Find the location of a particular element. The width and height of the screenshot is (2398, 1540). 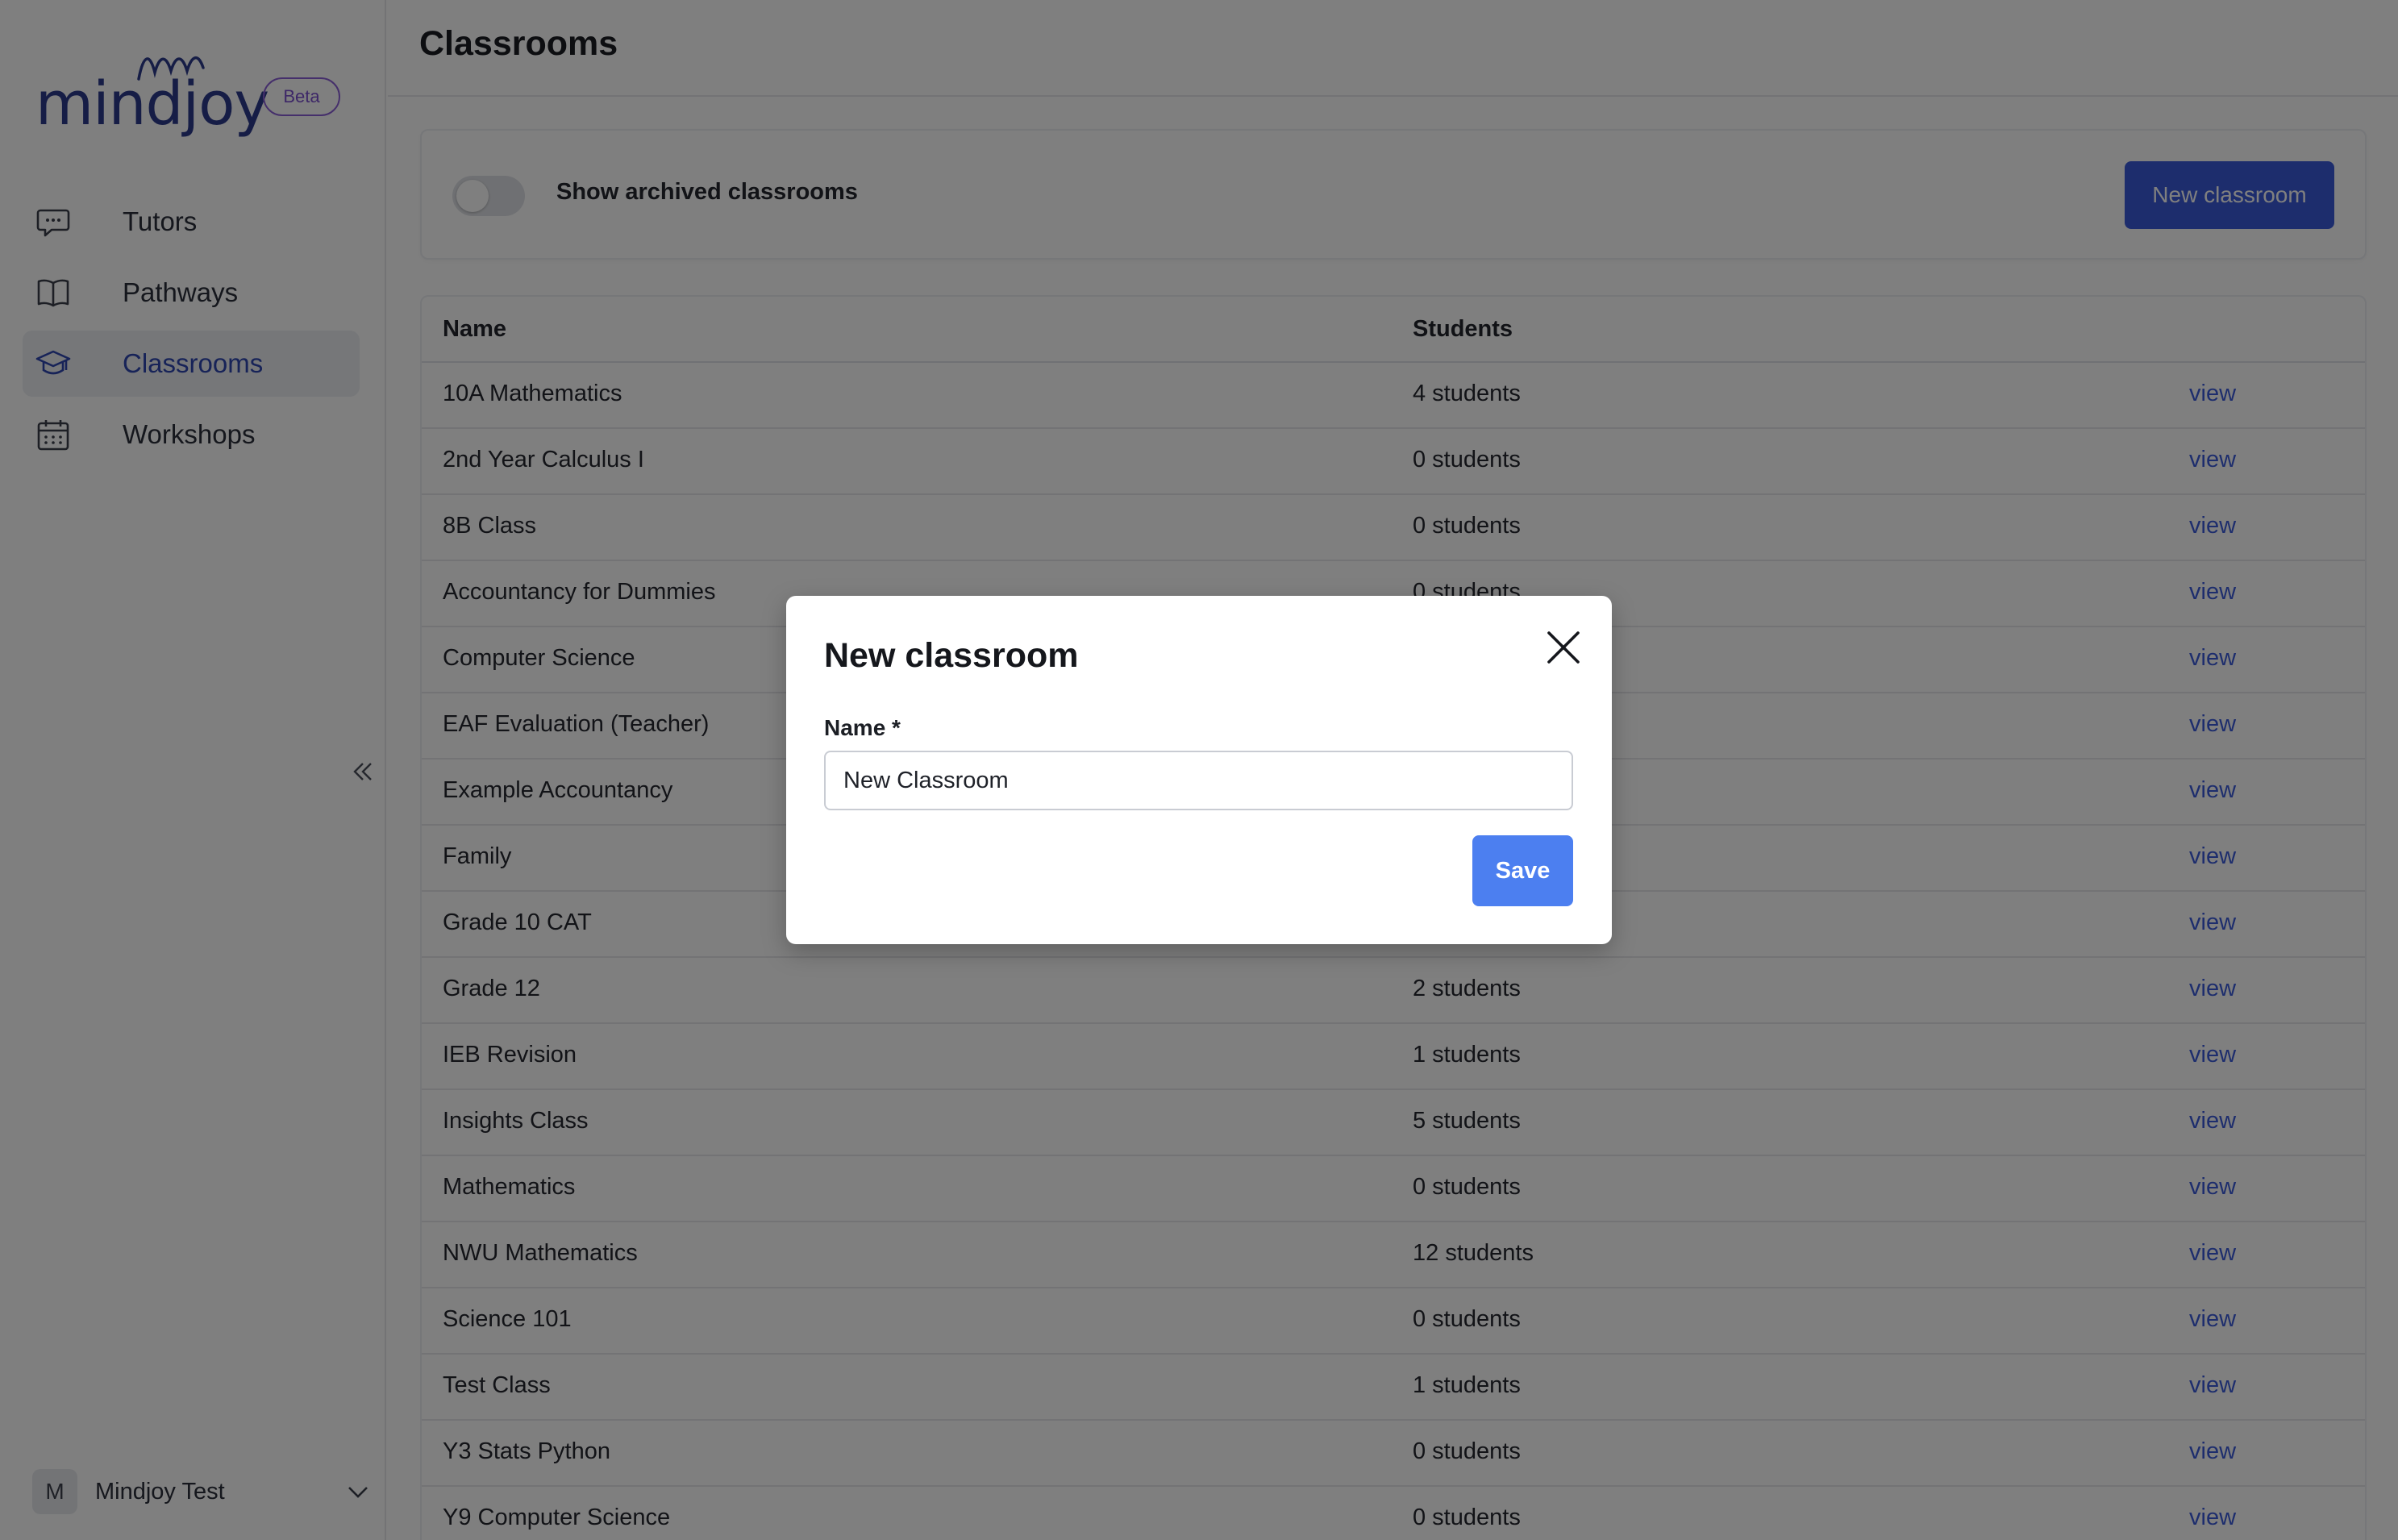

name-field-label: Name * is located at coordinates (862, 727).